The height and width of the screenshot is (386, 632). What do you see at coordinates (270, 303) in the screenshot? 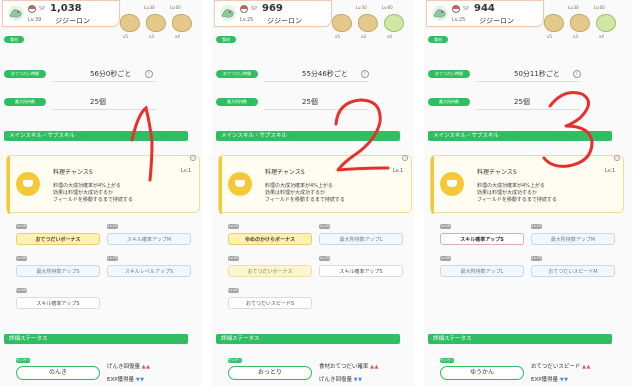
I see `subskill-pill: おてつだいスピードS` at bounding box center [270, 303].